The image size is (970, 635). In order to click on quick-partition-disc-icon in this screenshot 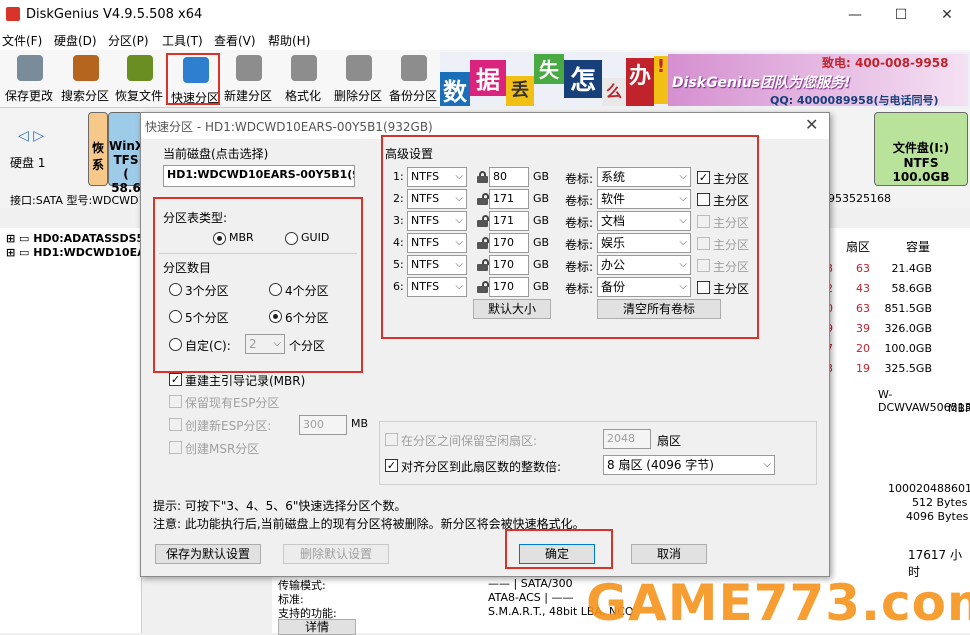, I will do `click(196, 70)`.